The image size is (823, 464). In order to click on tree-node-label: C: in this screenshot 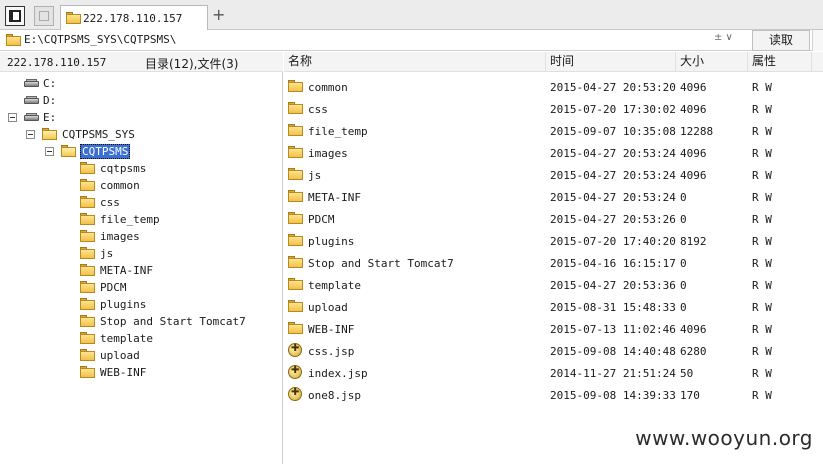, I will do `click(50, 83)`.